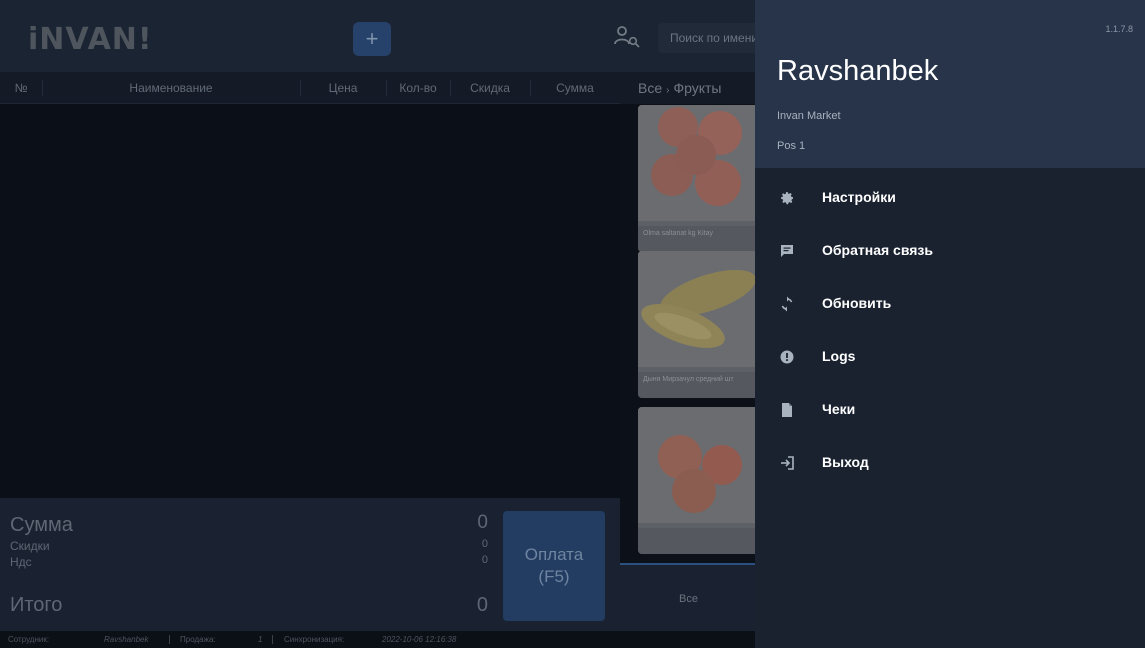 Image resolution: width=1145 pixels, height=648 pixels. What do you see at coordinates (30, 546) in the screenshot?
I see `discount-label: Скидки` at bounding box center [30, 546].